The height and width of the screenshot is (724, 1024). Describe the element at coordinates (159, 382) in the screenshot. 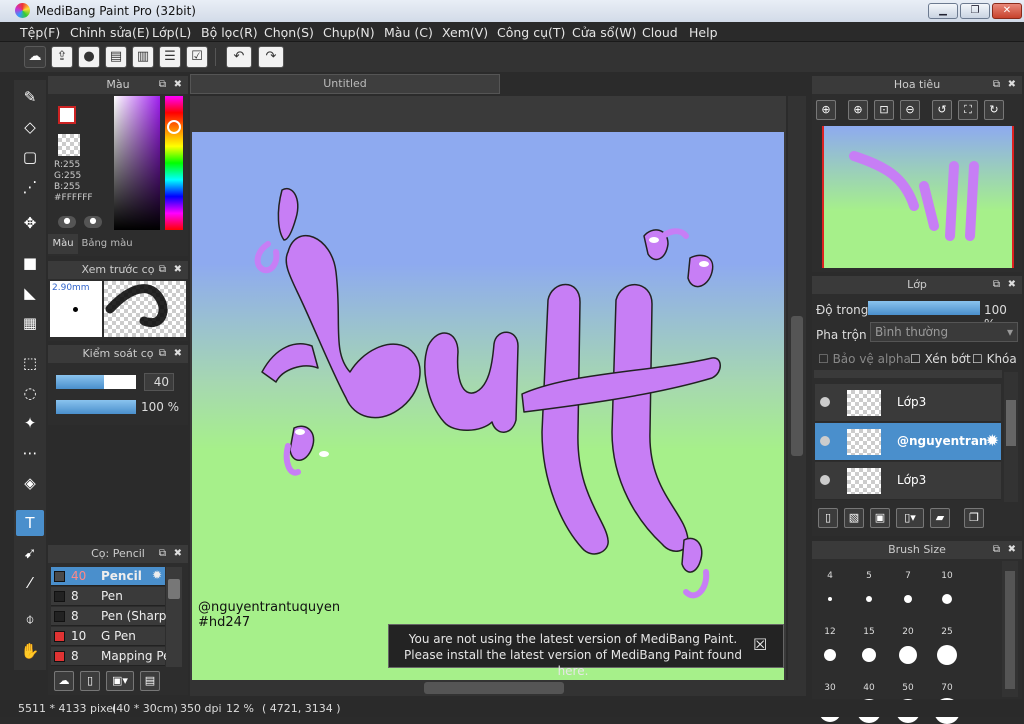

I see `brush-size-value: 40` at that location.